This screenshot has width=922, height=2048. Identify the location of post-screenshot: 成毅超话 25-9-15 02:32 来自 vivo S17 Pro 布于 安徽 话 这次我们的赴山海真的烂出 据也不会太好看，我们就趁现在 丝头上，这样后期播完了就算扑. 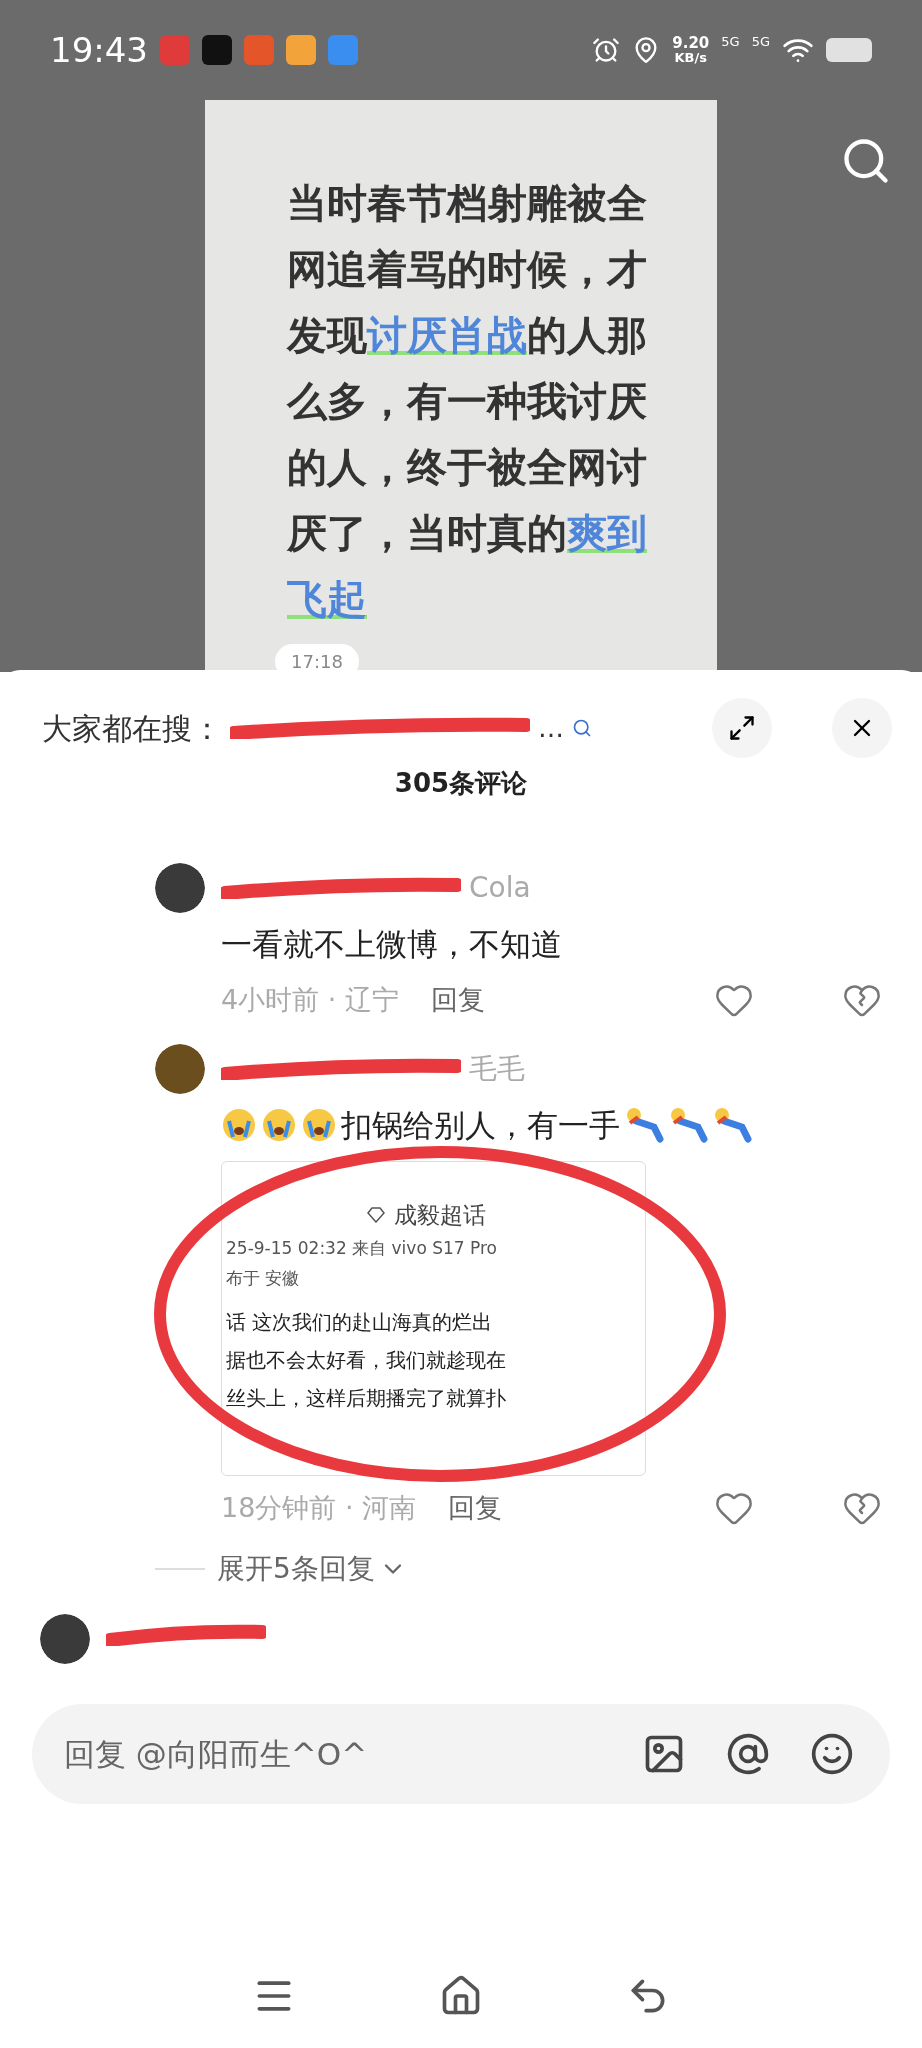
(433, 1318).